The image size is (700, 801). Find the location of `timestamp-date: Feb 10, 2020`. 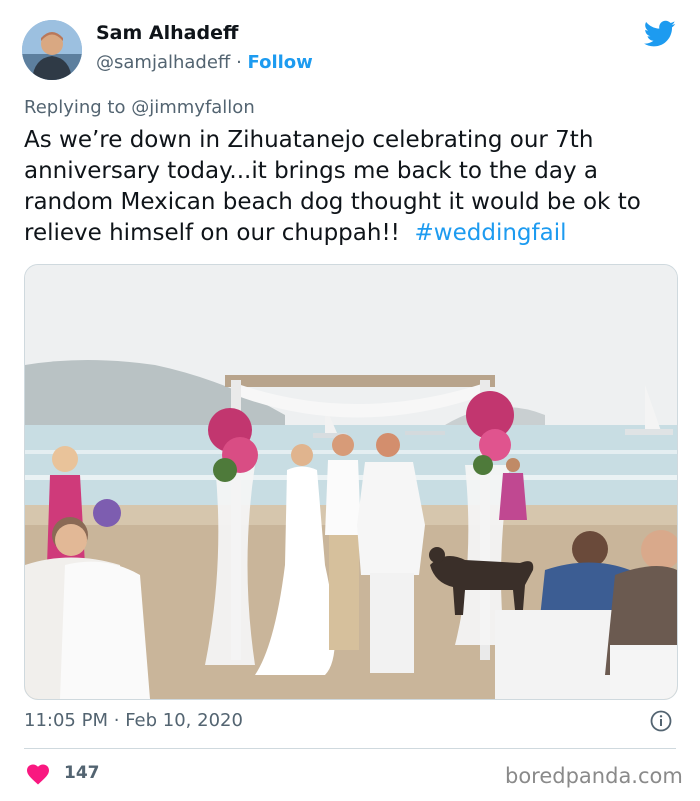

timestamp-date: Feb 10, 2020 is located at coordinates (184, 720).